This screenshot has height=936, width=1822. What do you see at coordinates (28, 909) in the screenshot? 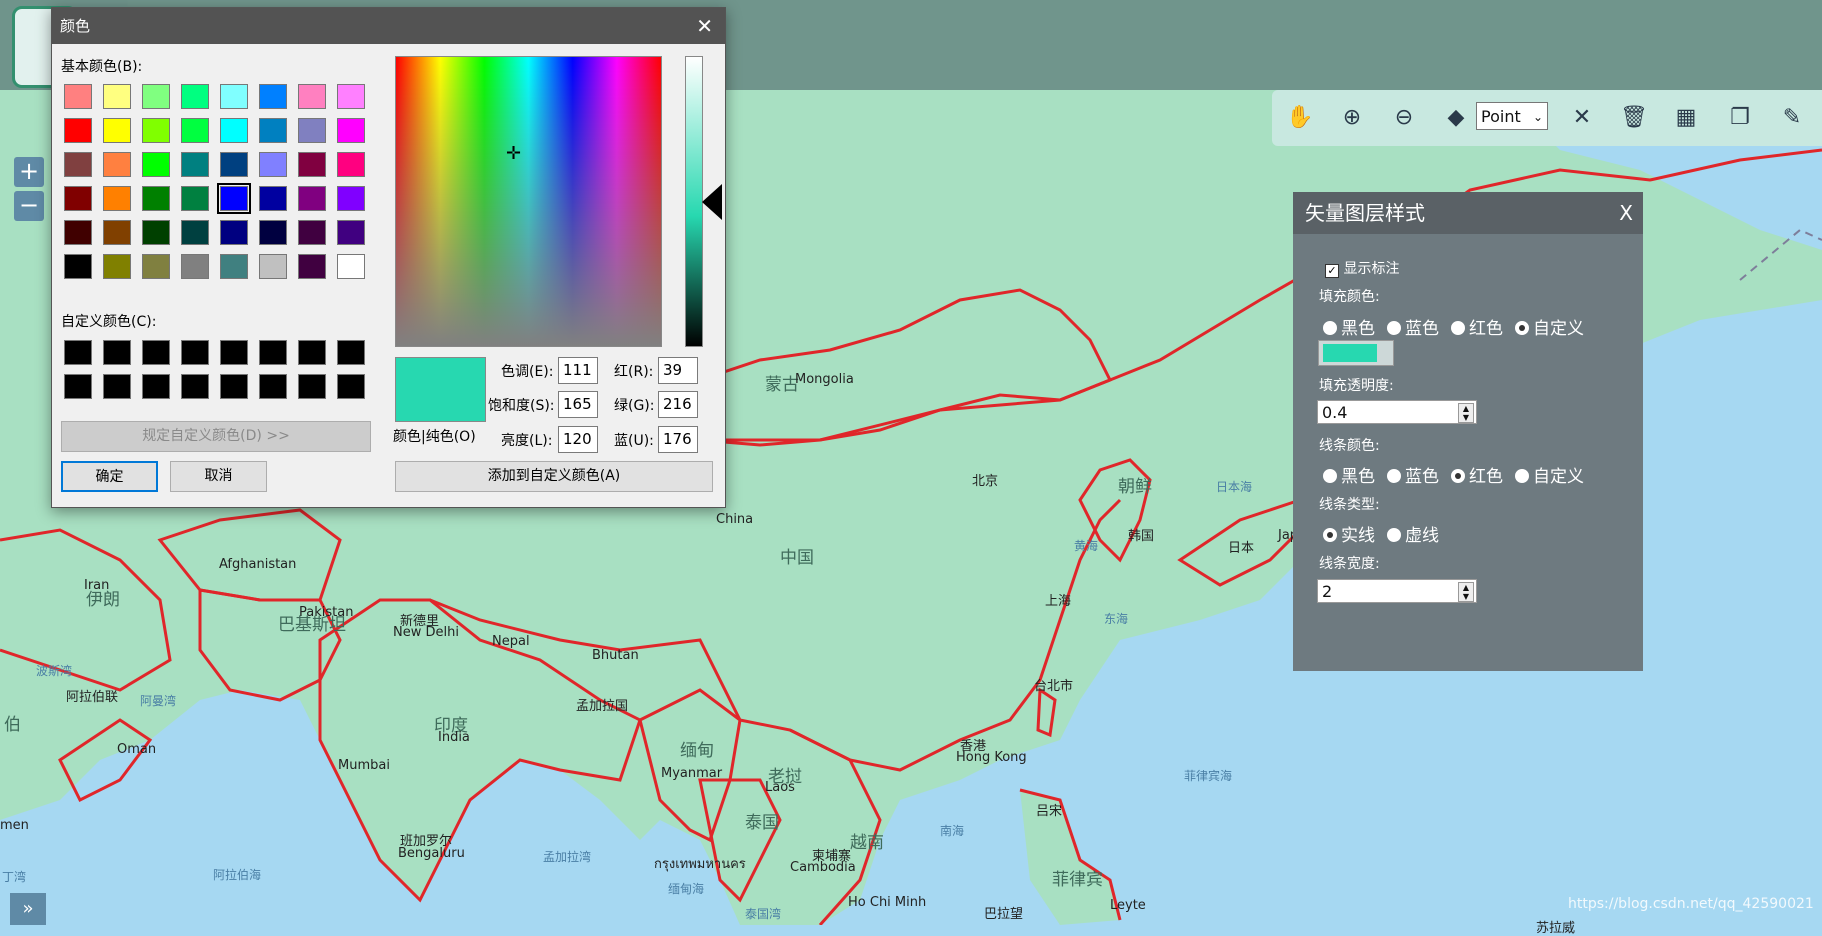
I see `expand-icon: »` at bounding box center [28, 909].